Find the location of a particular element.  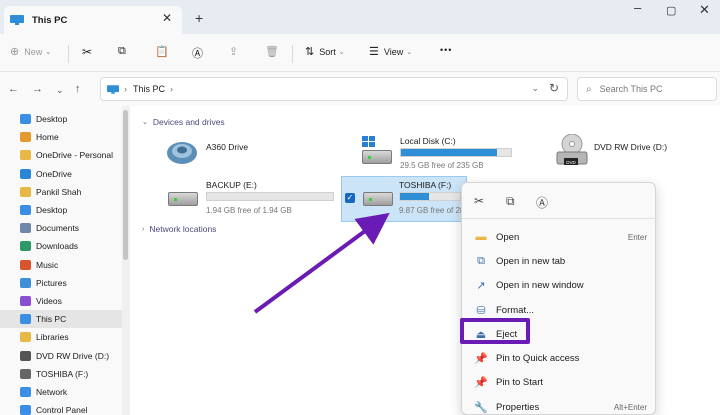

svg-text: DVD is located at coordinates (571, 162).